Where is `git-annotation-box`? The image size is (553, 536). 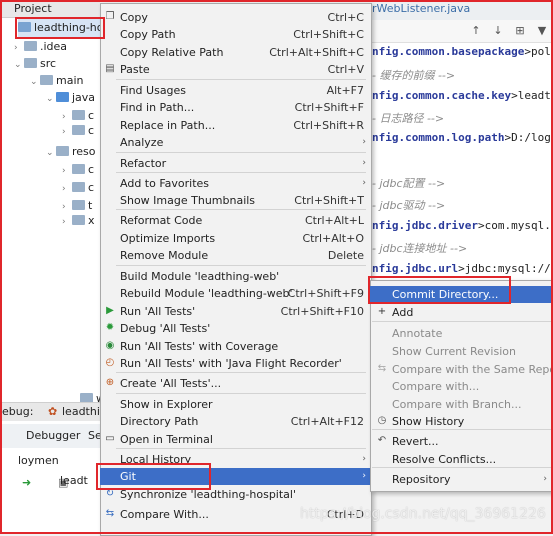 git-annotation-box is located at coordinates (153, 476).